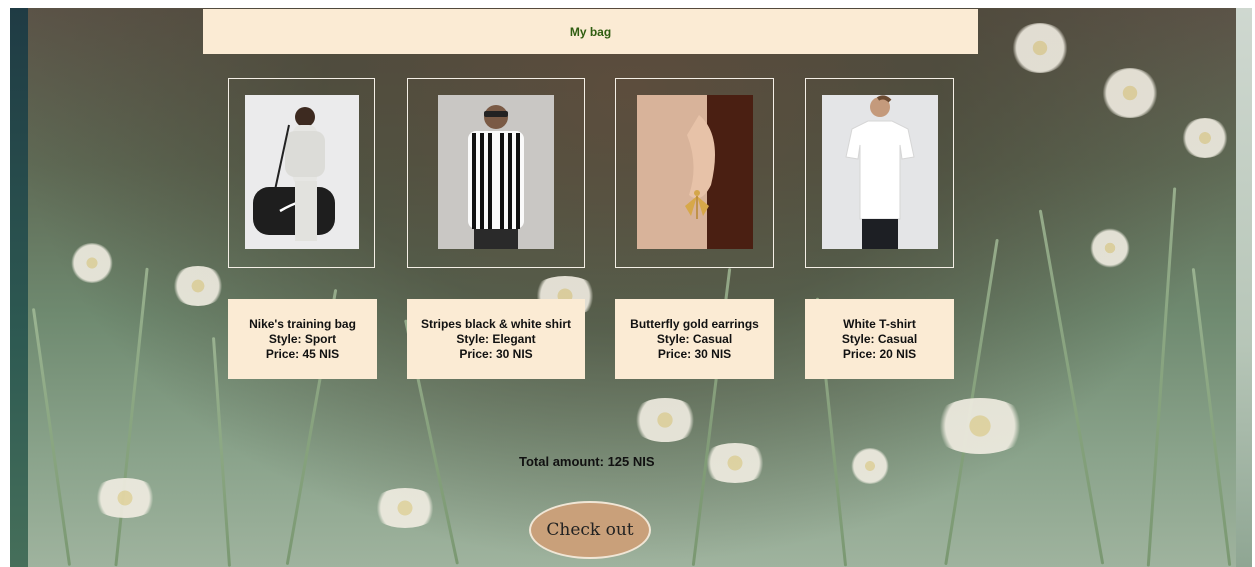  I want to click on product-title: Nike's training bag, so click(302, 323).